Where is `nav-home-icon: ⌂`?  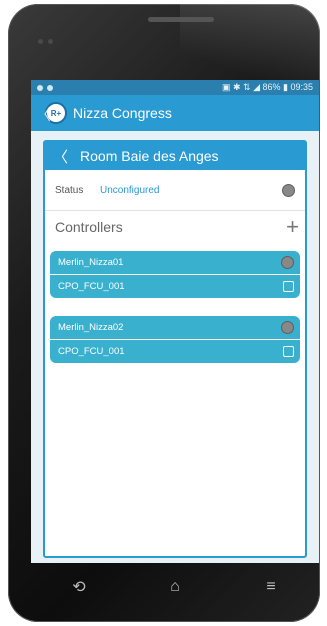 nav-home-icon: ⌂ is located at coordinates (175, 587).